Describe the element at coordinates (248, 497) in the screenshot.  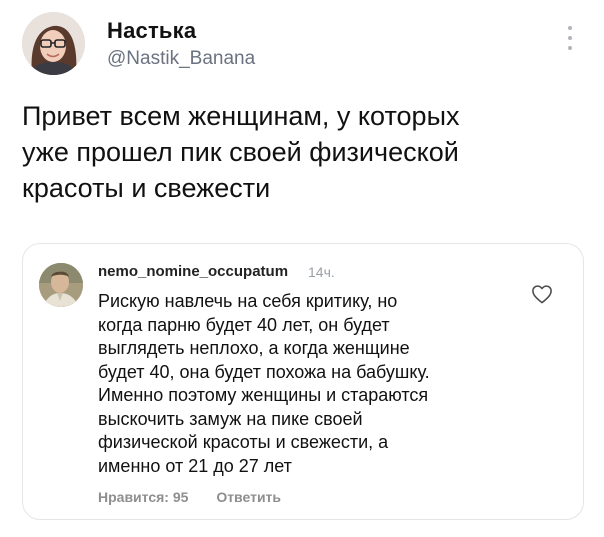
I see `reply-button: Ответить` at that location.